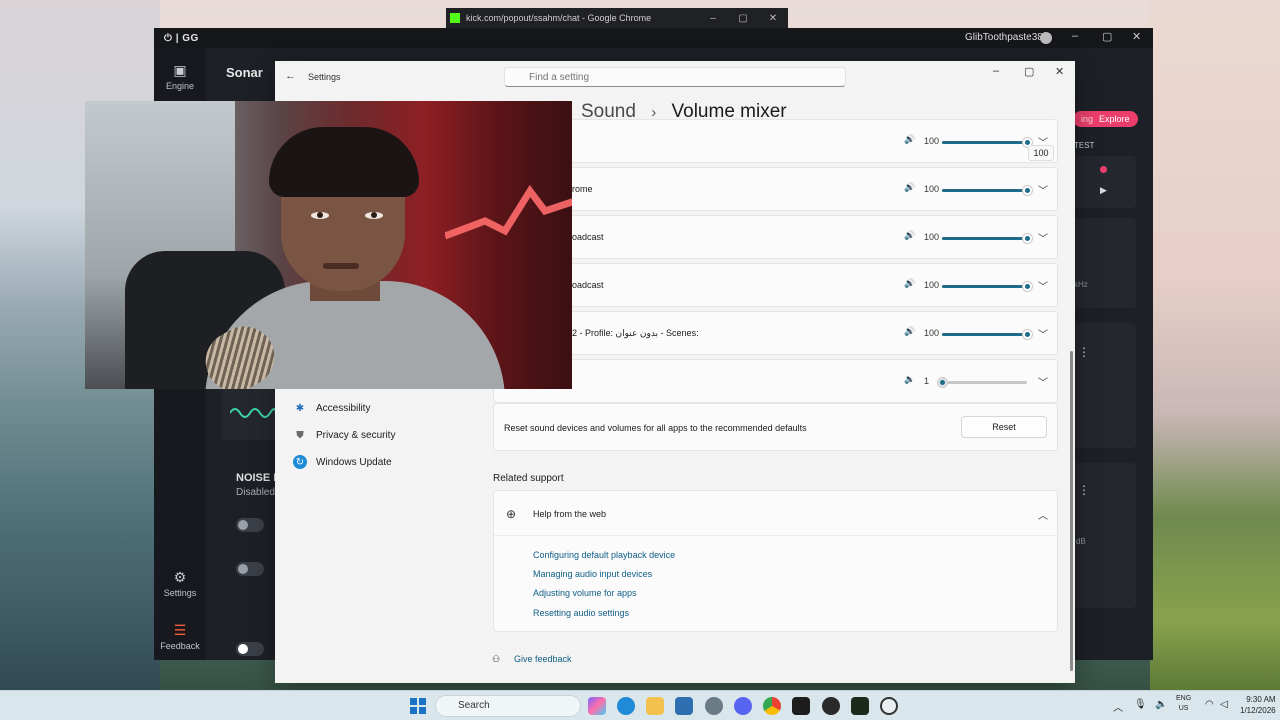  I want to click on app-volume-value: 100, so click(932, 285).